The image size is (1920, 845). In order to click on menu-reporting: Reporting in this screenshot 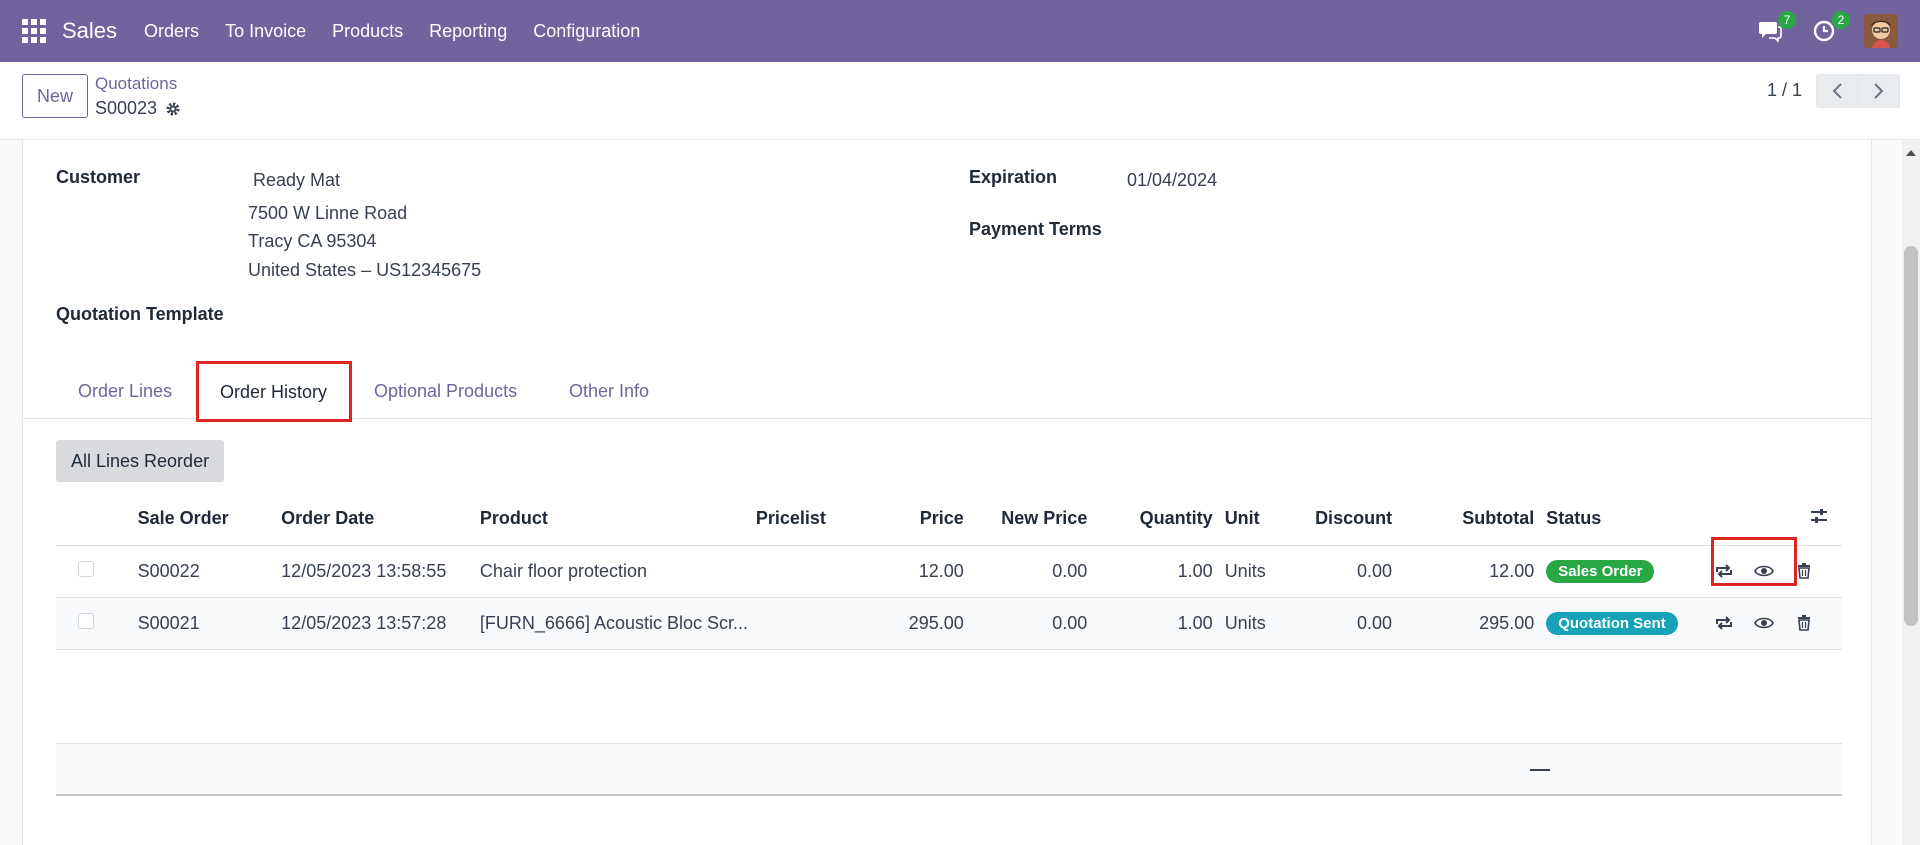, I will do `click(468, 31)`.